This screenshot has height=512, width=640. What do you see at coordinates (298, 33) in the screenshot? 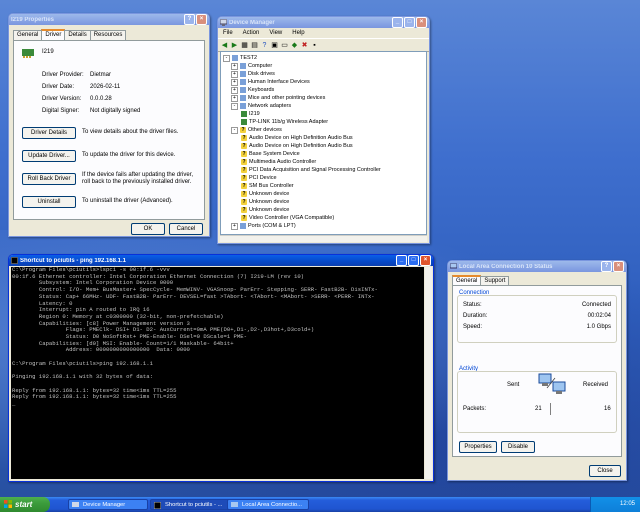
I see `menu-help: Help` at bounding box center [298, 33].